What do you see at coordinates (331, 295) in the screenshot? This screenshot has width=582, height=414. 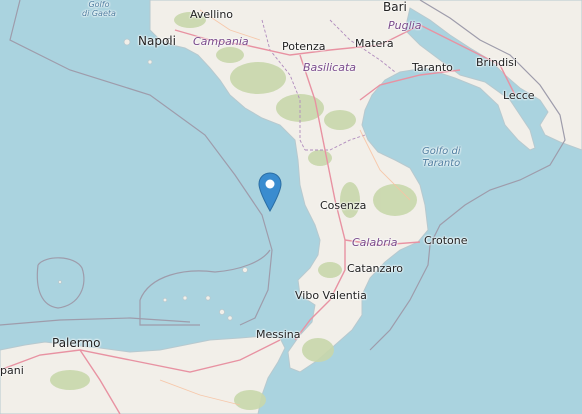 I see `city-label-vibo-valentia: Vibo Valentia` at bounding box center [331, 295].